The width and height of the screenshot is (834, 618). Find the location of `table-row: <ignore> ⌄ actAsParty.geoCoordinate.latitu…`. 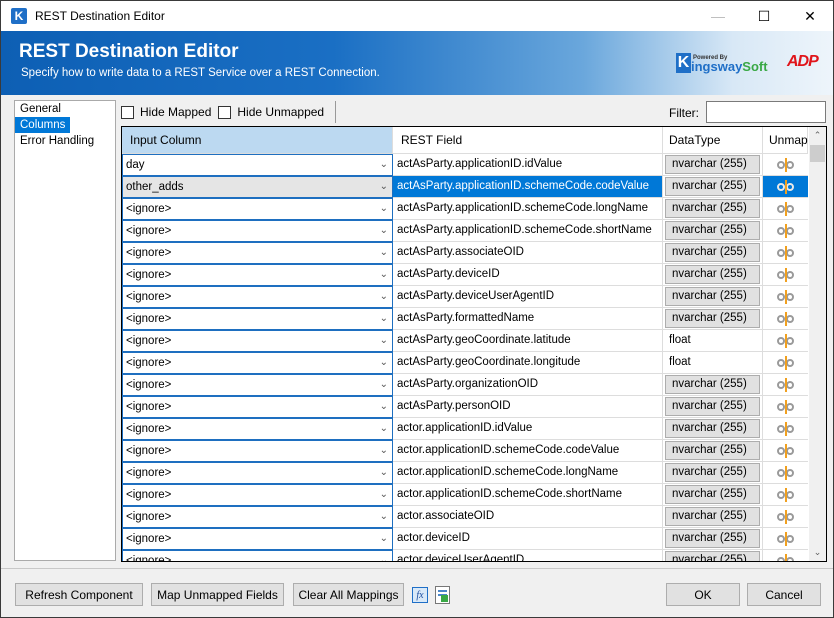

table-row: <ignore> ⌄ actAsParty.geoCoordinate.latitu… is located at coordinates (465, 341).